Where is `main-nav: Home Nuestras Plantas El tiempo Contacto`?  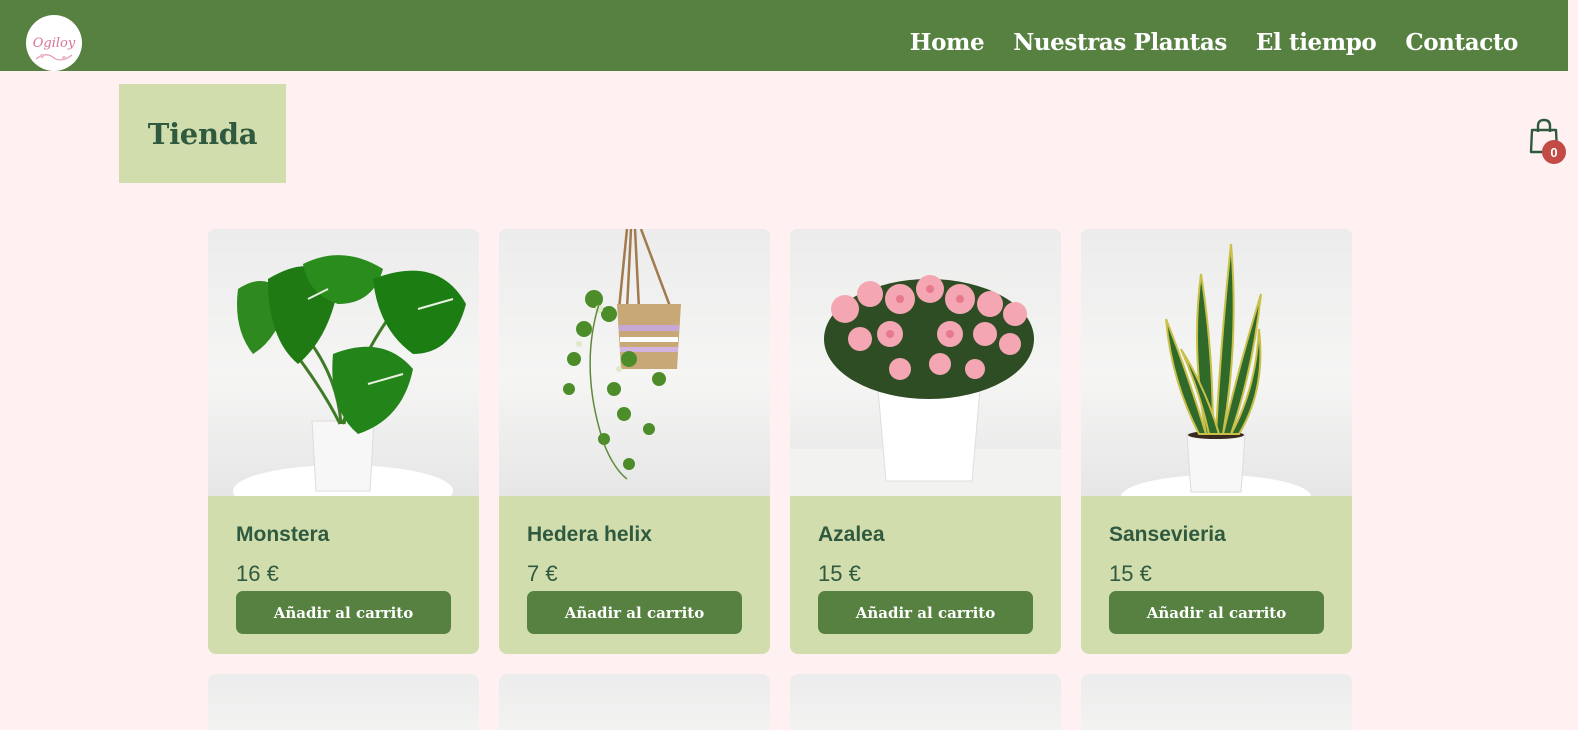
main-nav: Home Nuestras Plantas El tiempo Contacto is located at coordinates (1214, 43).